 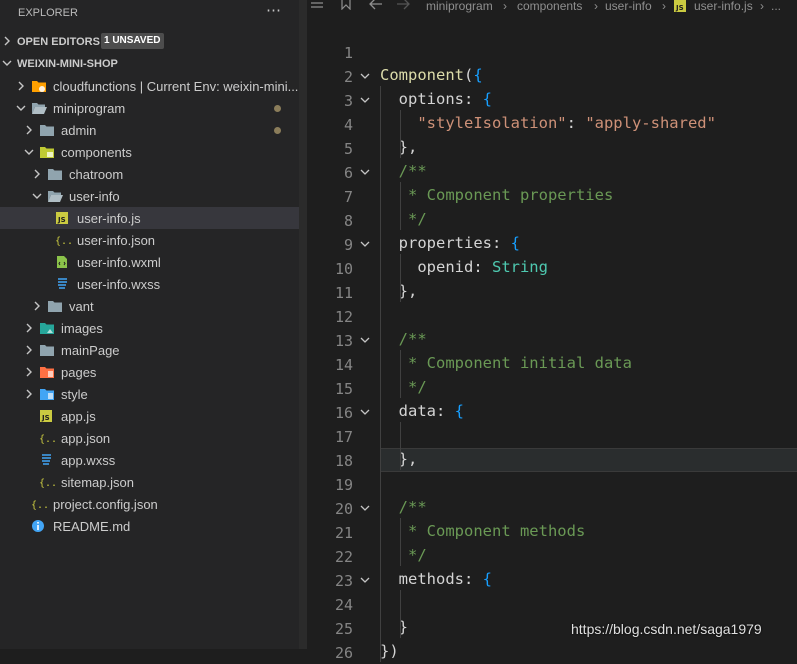 I want to click on tree-item-label: user-info.wxss, so click(x=119, y=284).